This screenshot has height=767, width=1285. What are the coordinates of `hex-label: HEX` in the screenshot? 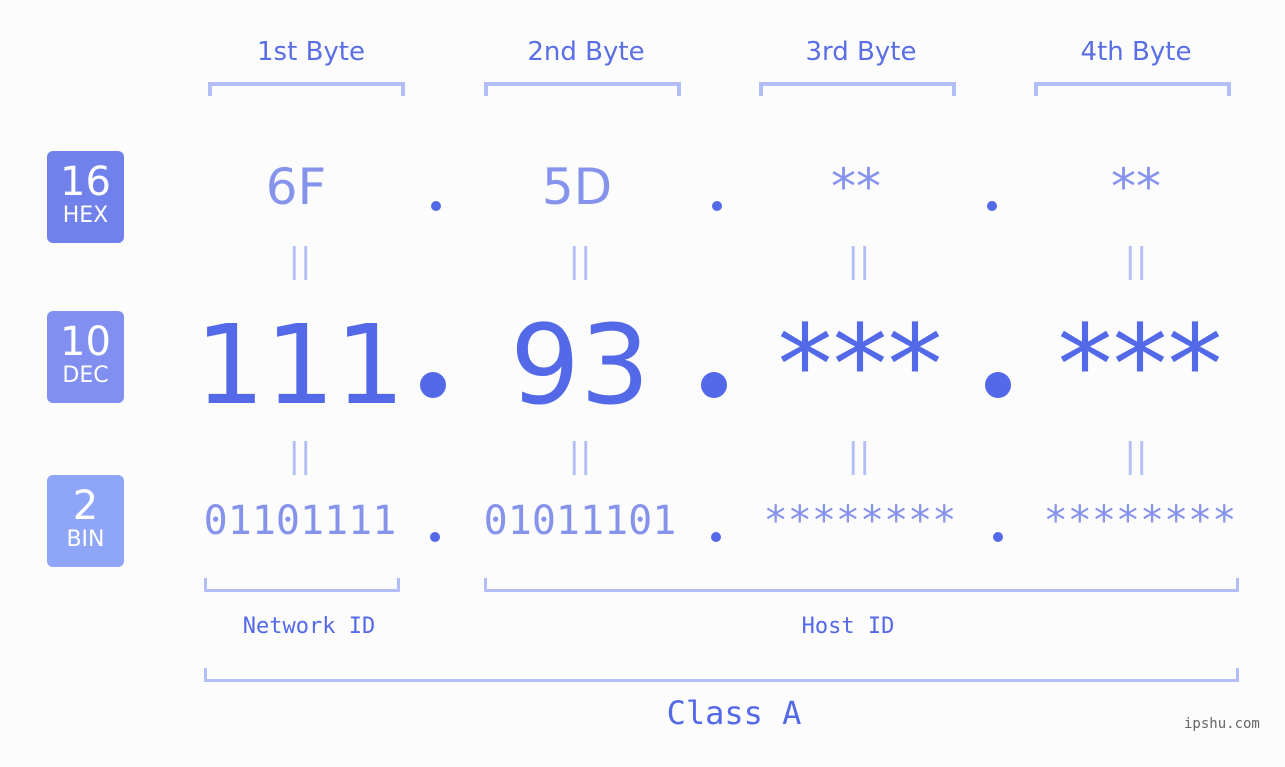 It's located at (85, 215).